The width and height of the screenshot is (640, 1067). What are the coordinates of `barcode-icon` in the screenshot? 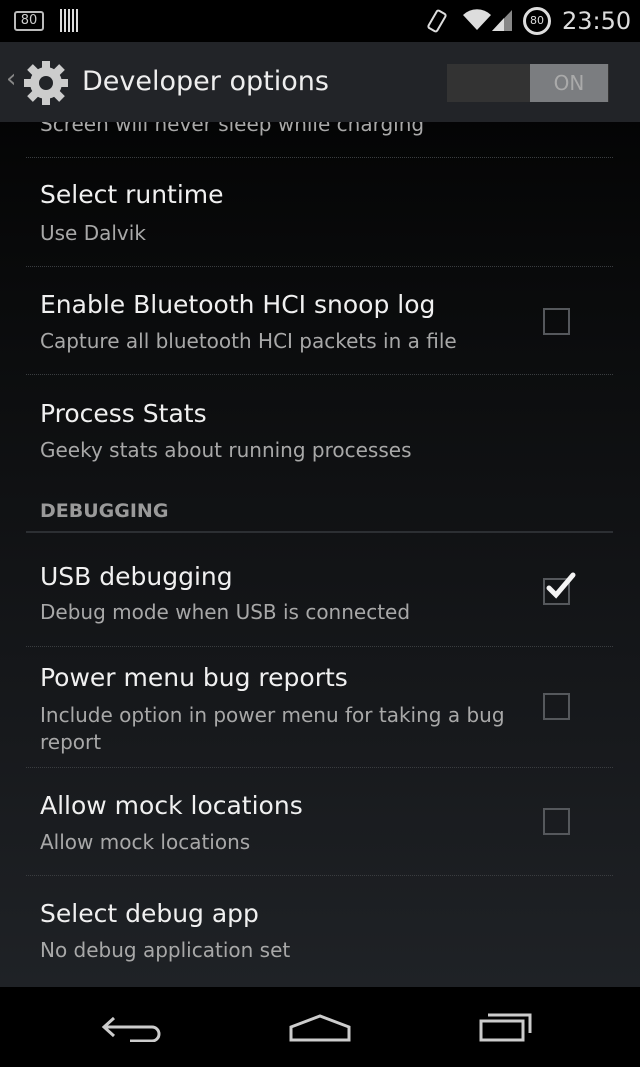 It's located at (69, 20).